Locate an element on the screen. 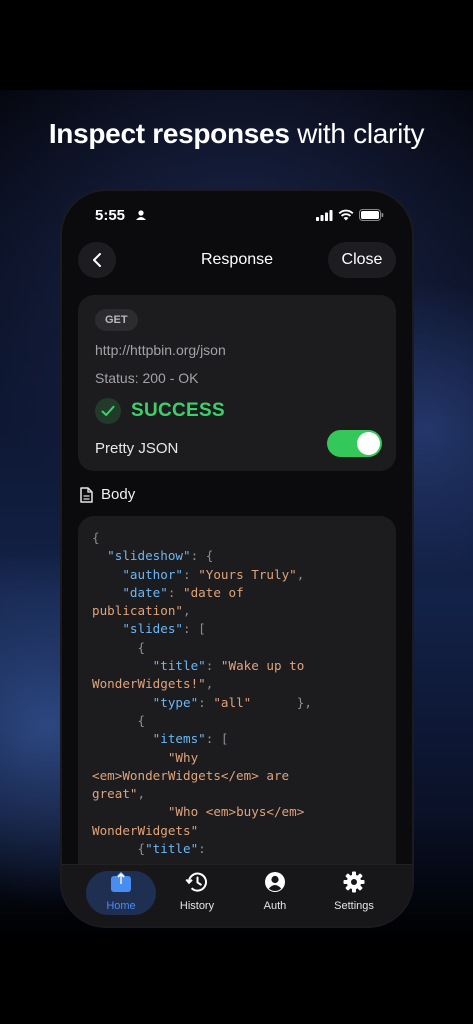 The width and height of the screenshot is (473, 1024). checkmark-icon is located at coordinates (108, 411).